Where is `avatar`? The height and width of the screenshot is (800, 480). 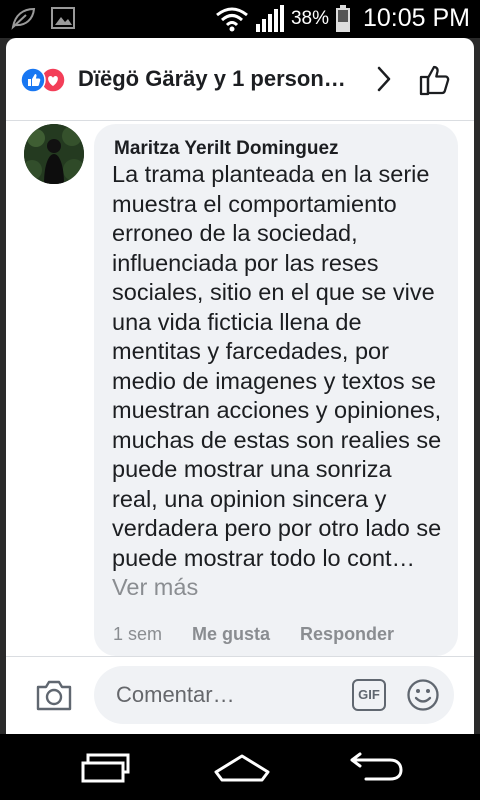 avatar is located at coordinates (54, 154).